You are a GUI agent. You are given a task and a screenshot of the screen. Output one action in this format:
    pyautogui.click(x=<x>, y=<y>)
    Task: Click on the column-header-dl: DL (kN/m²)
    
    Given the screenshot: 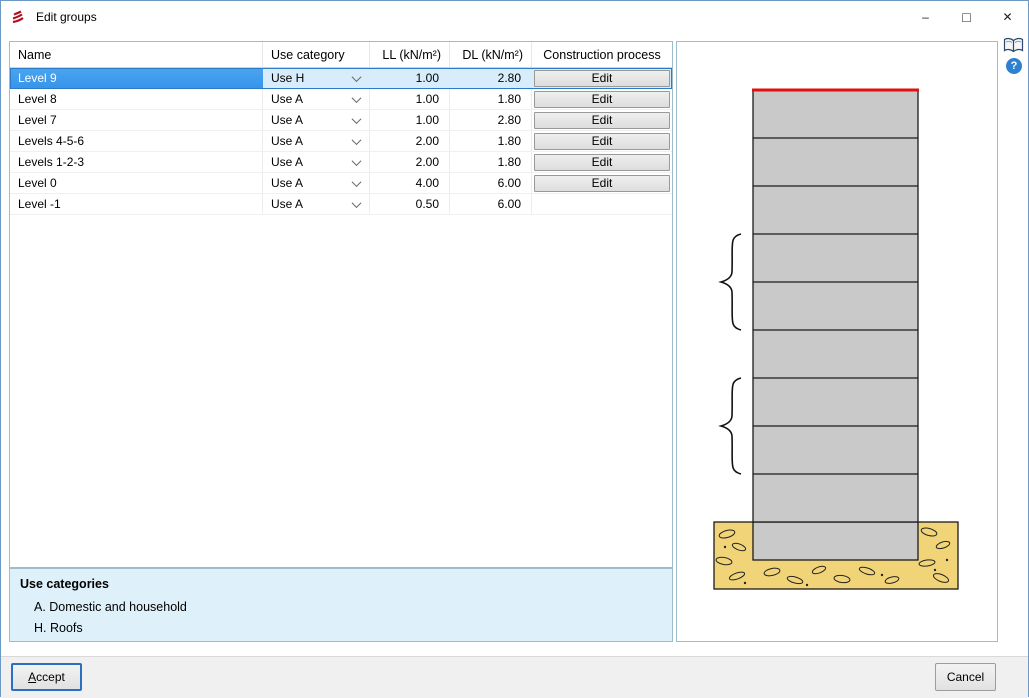 What is the action you would take?
    pyautogui.click(x=491, y=54)
    